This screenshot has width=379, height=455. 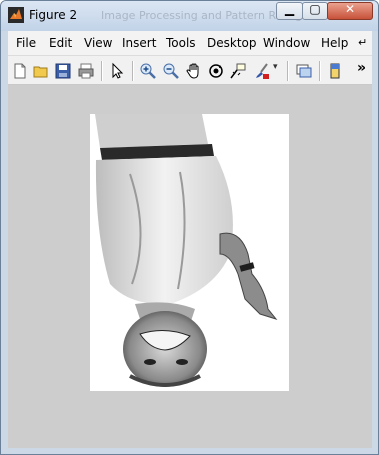 I want to click on minimize-icon: ▁, so click(x=289, y=9).